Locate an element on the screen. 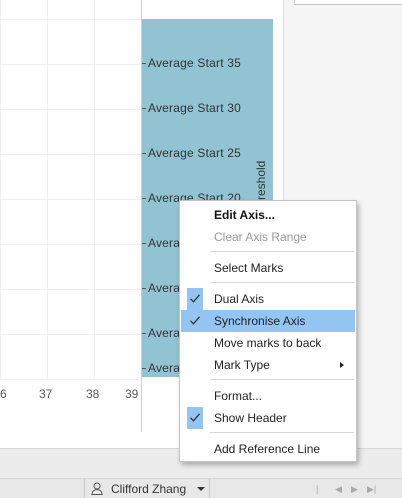 This screenshot has width=402, height=498. x-tick-label: 37 is located at coordinates (46, 394).